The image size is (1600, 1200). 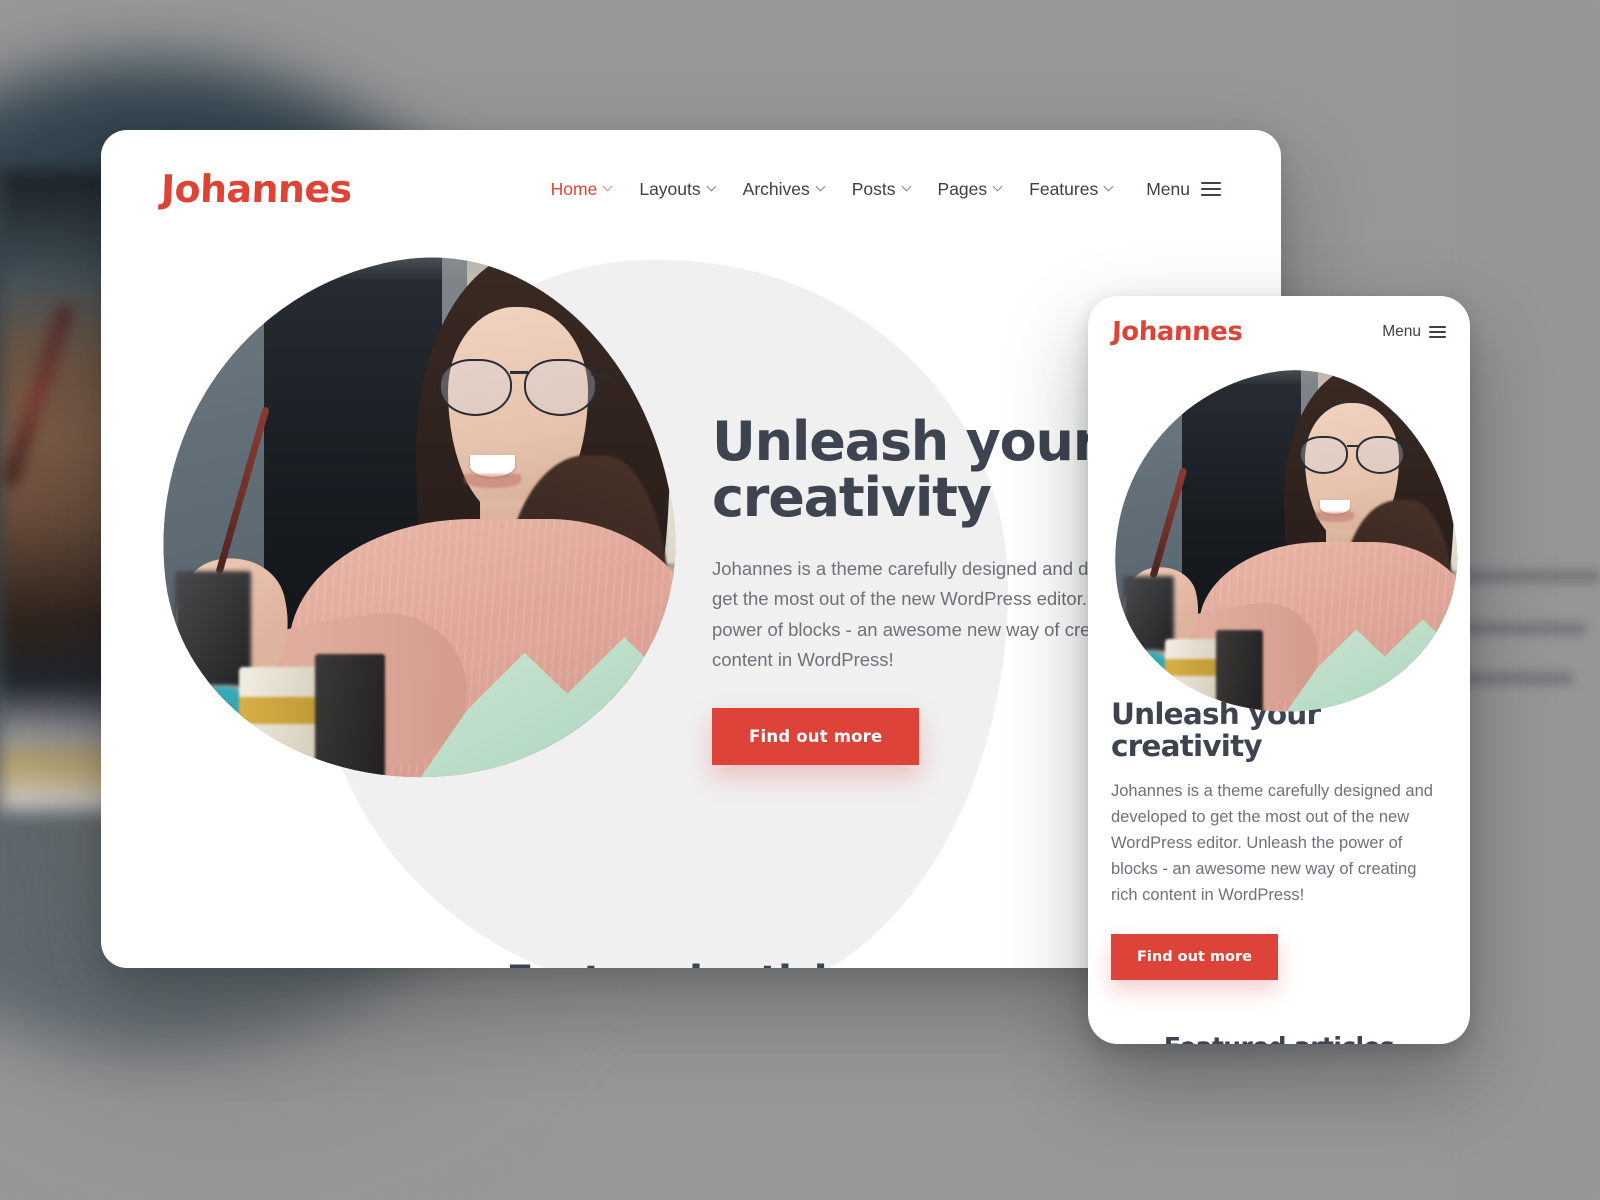 I want to click on nav-item-features: Features, so click(x=1070, y=189).